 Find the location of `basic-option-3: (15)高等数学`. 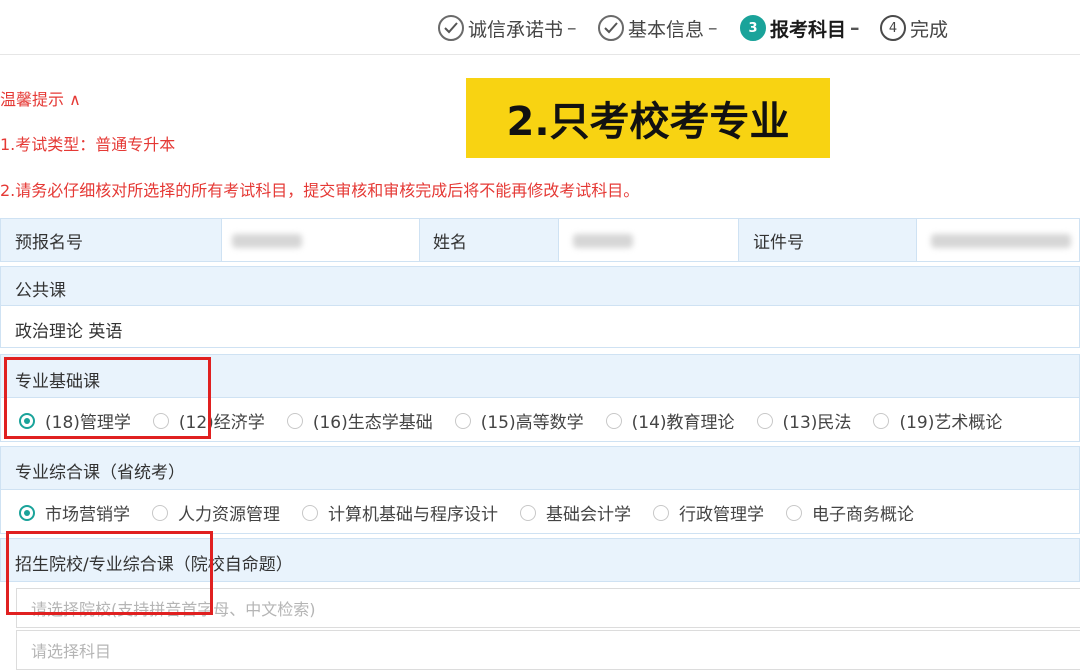

basic-option-3: (15)高等数学 is located at coordinates (519, 420).